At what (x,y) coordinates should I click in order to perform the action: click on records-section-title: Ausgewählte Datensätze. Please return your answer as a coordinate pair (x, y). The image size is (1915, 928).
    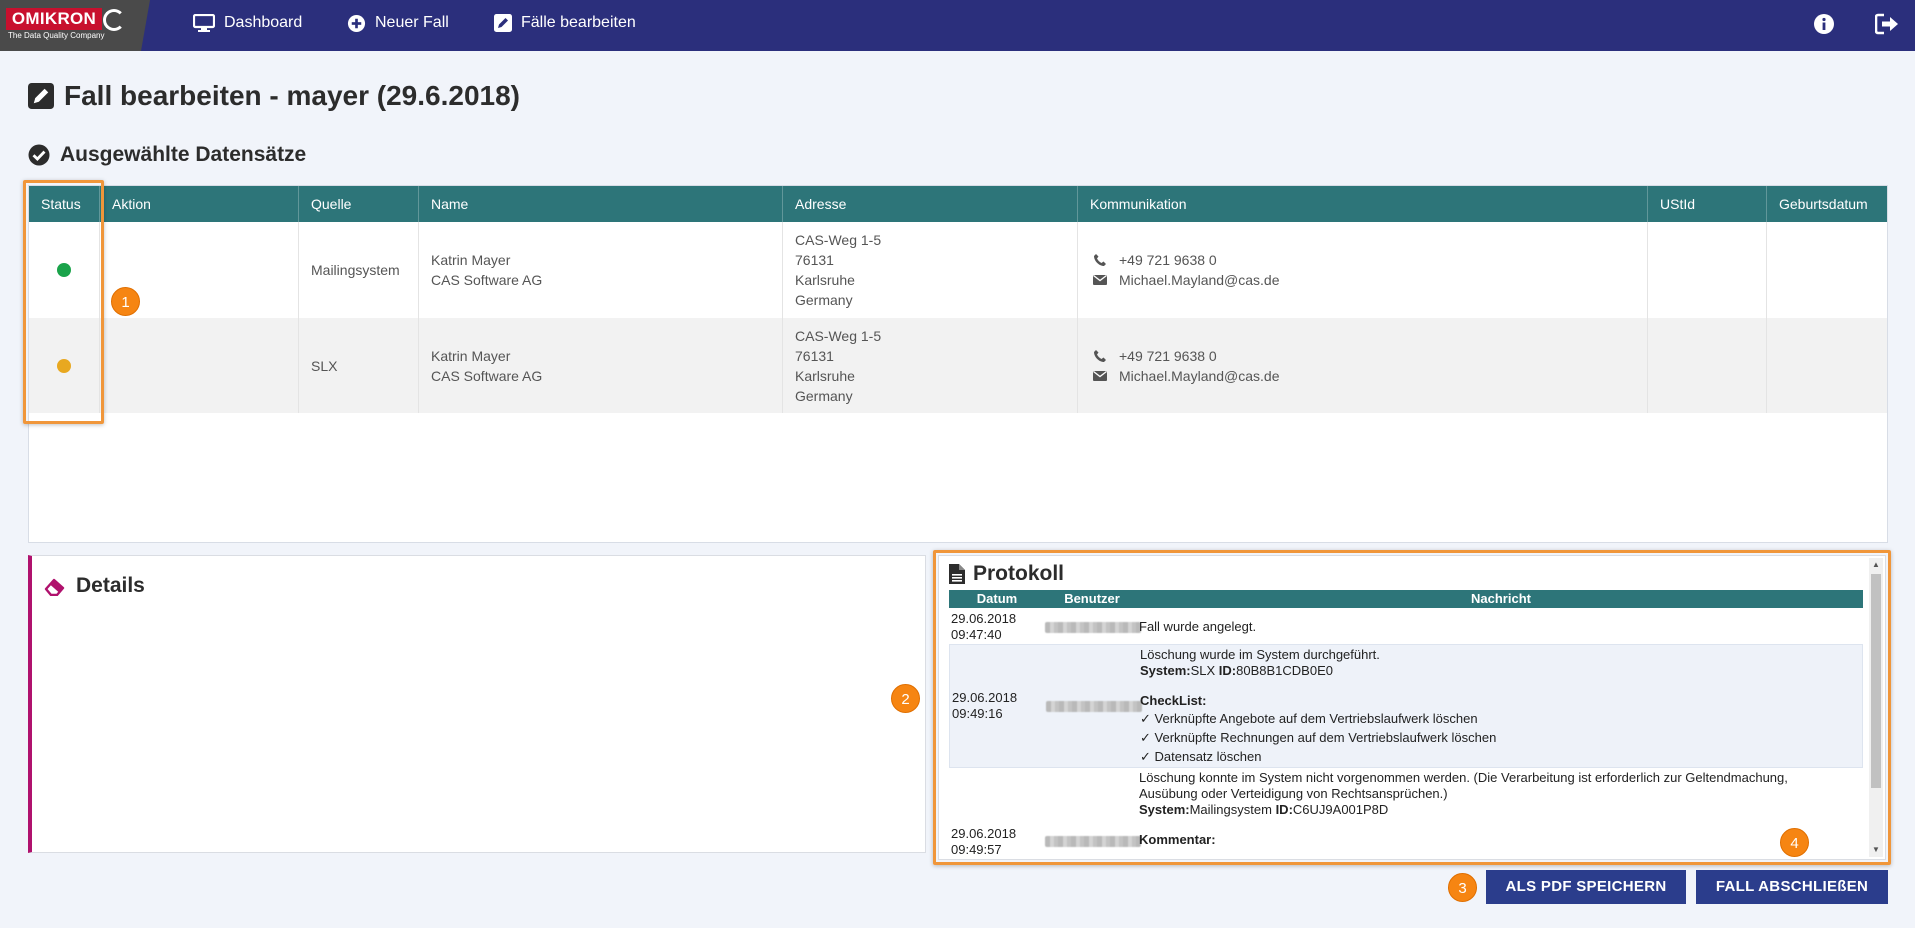
    Looking at the image, I should click on (167, 155).